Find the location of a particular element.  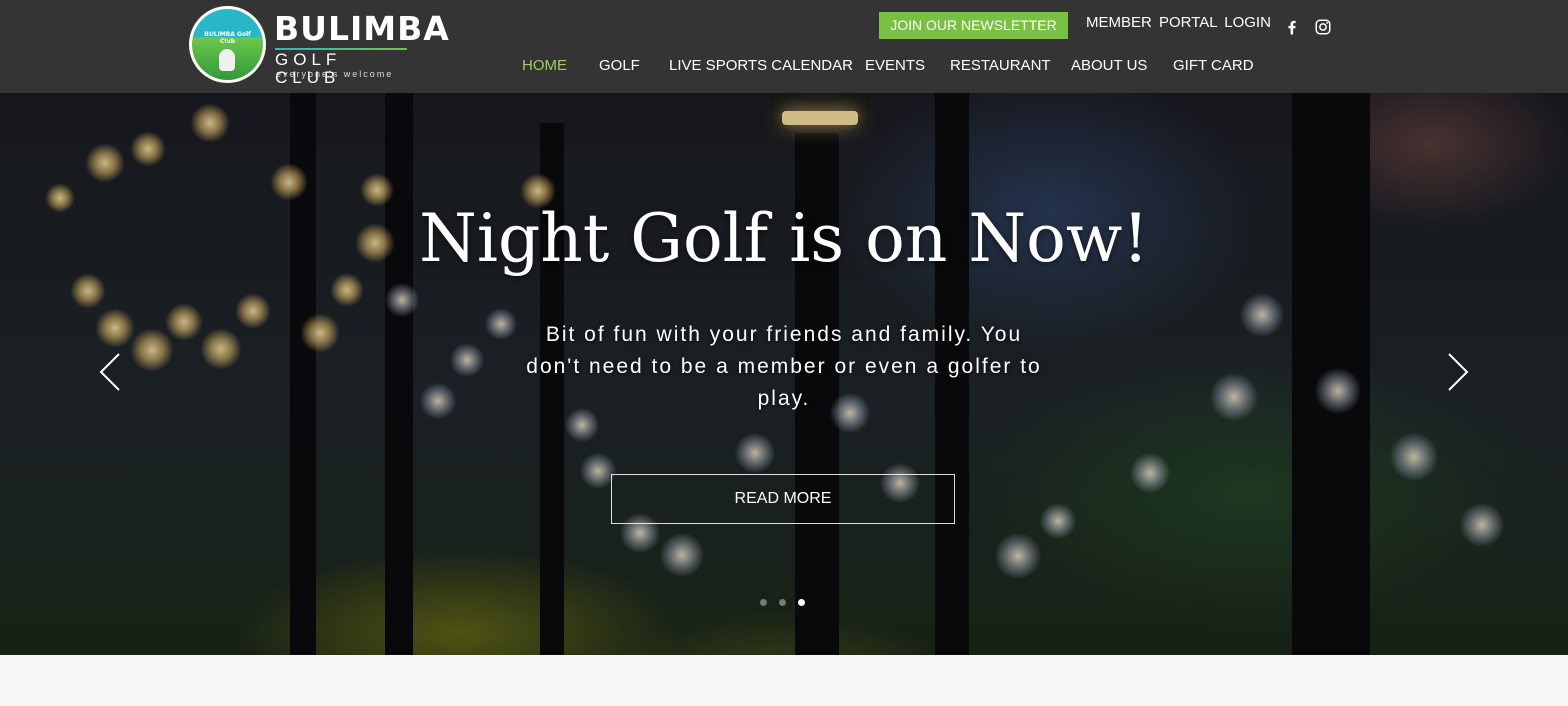

nav-item-gift-card: GIFT CARD is located at coordinates (1218, 66).